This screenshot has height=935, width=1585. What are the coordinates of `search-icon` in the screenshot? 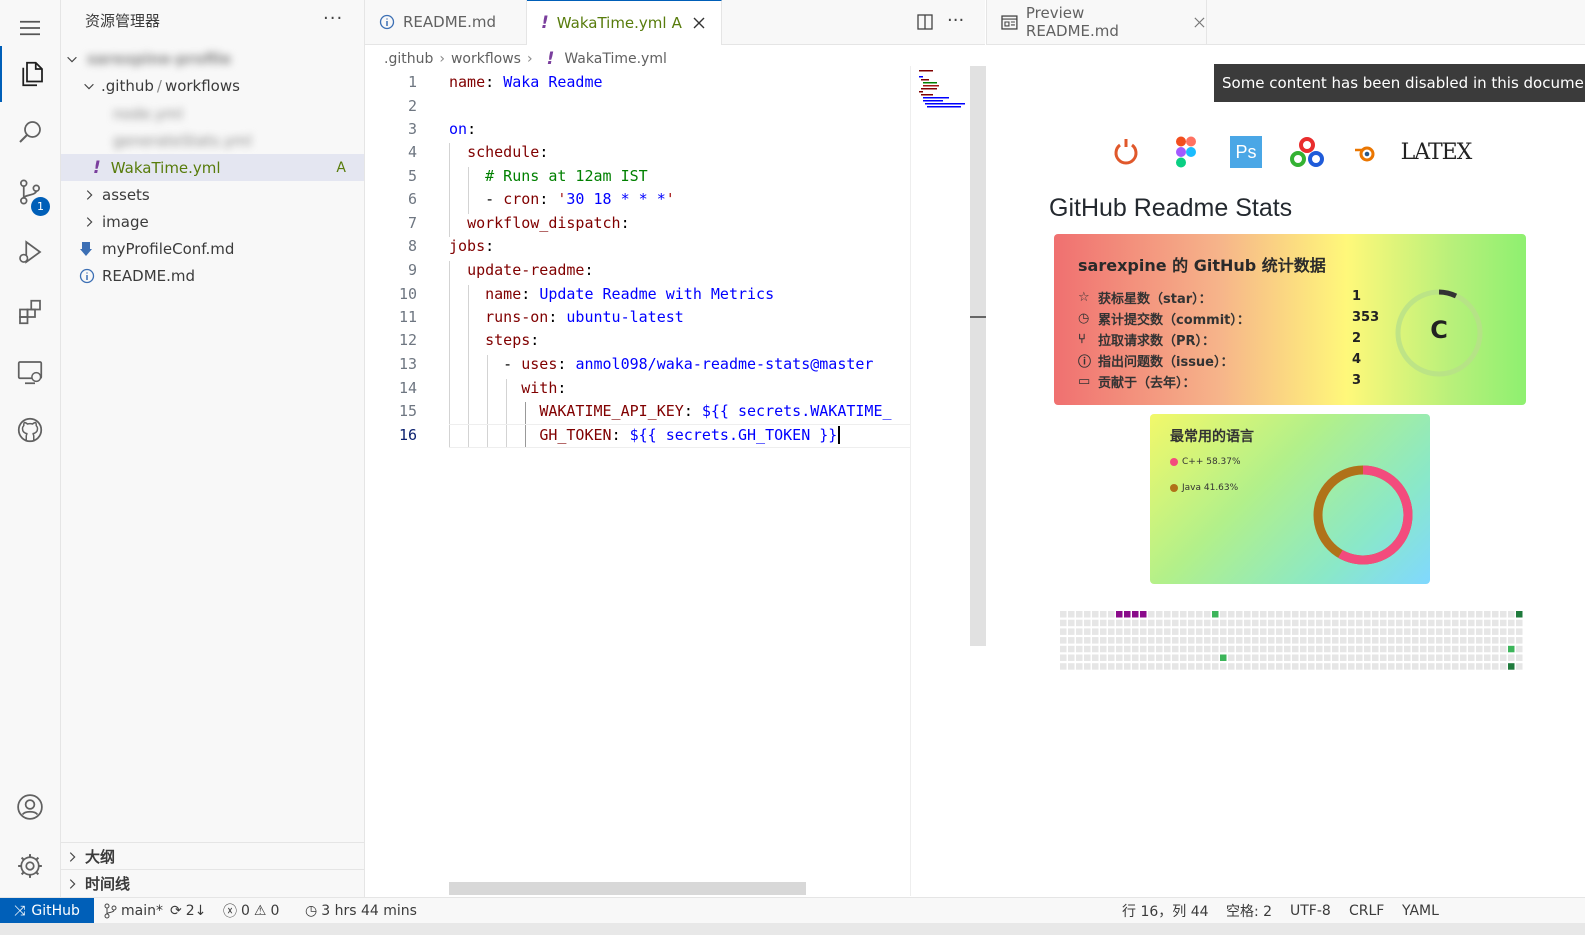 It's located at (30, 132).